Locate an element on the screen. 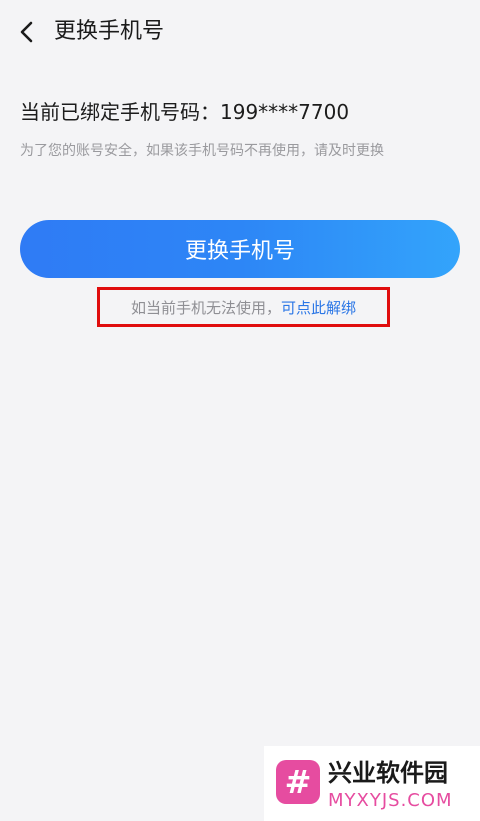  top-bar: 更换手机号 is located at coordinates (240, 32).